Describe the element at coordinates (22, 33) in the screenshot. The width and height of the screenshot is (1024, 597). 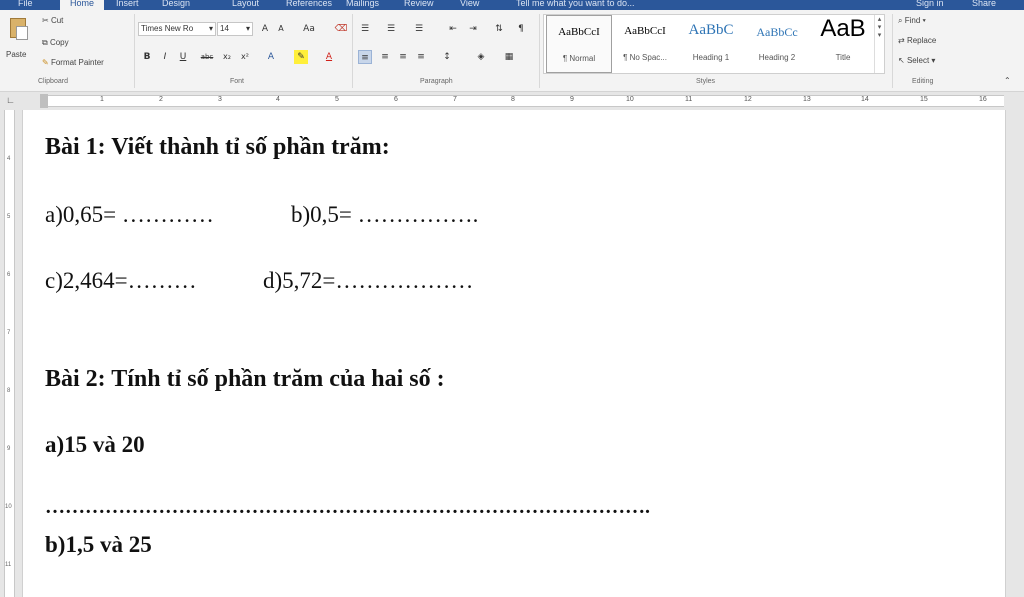
I see `paste-doc-icon` at that location.